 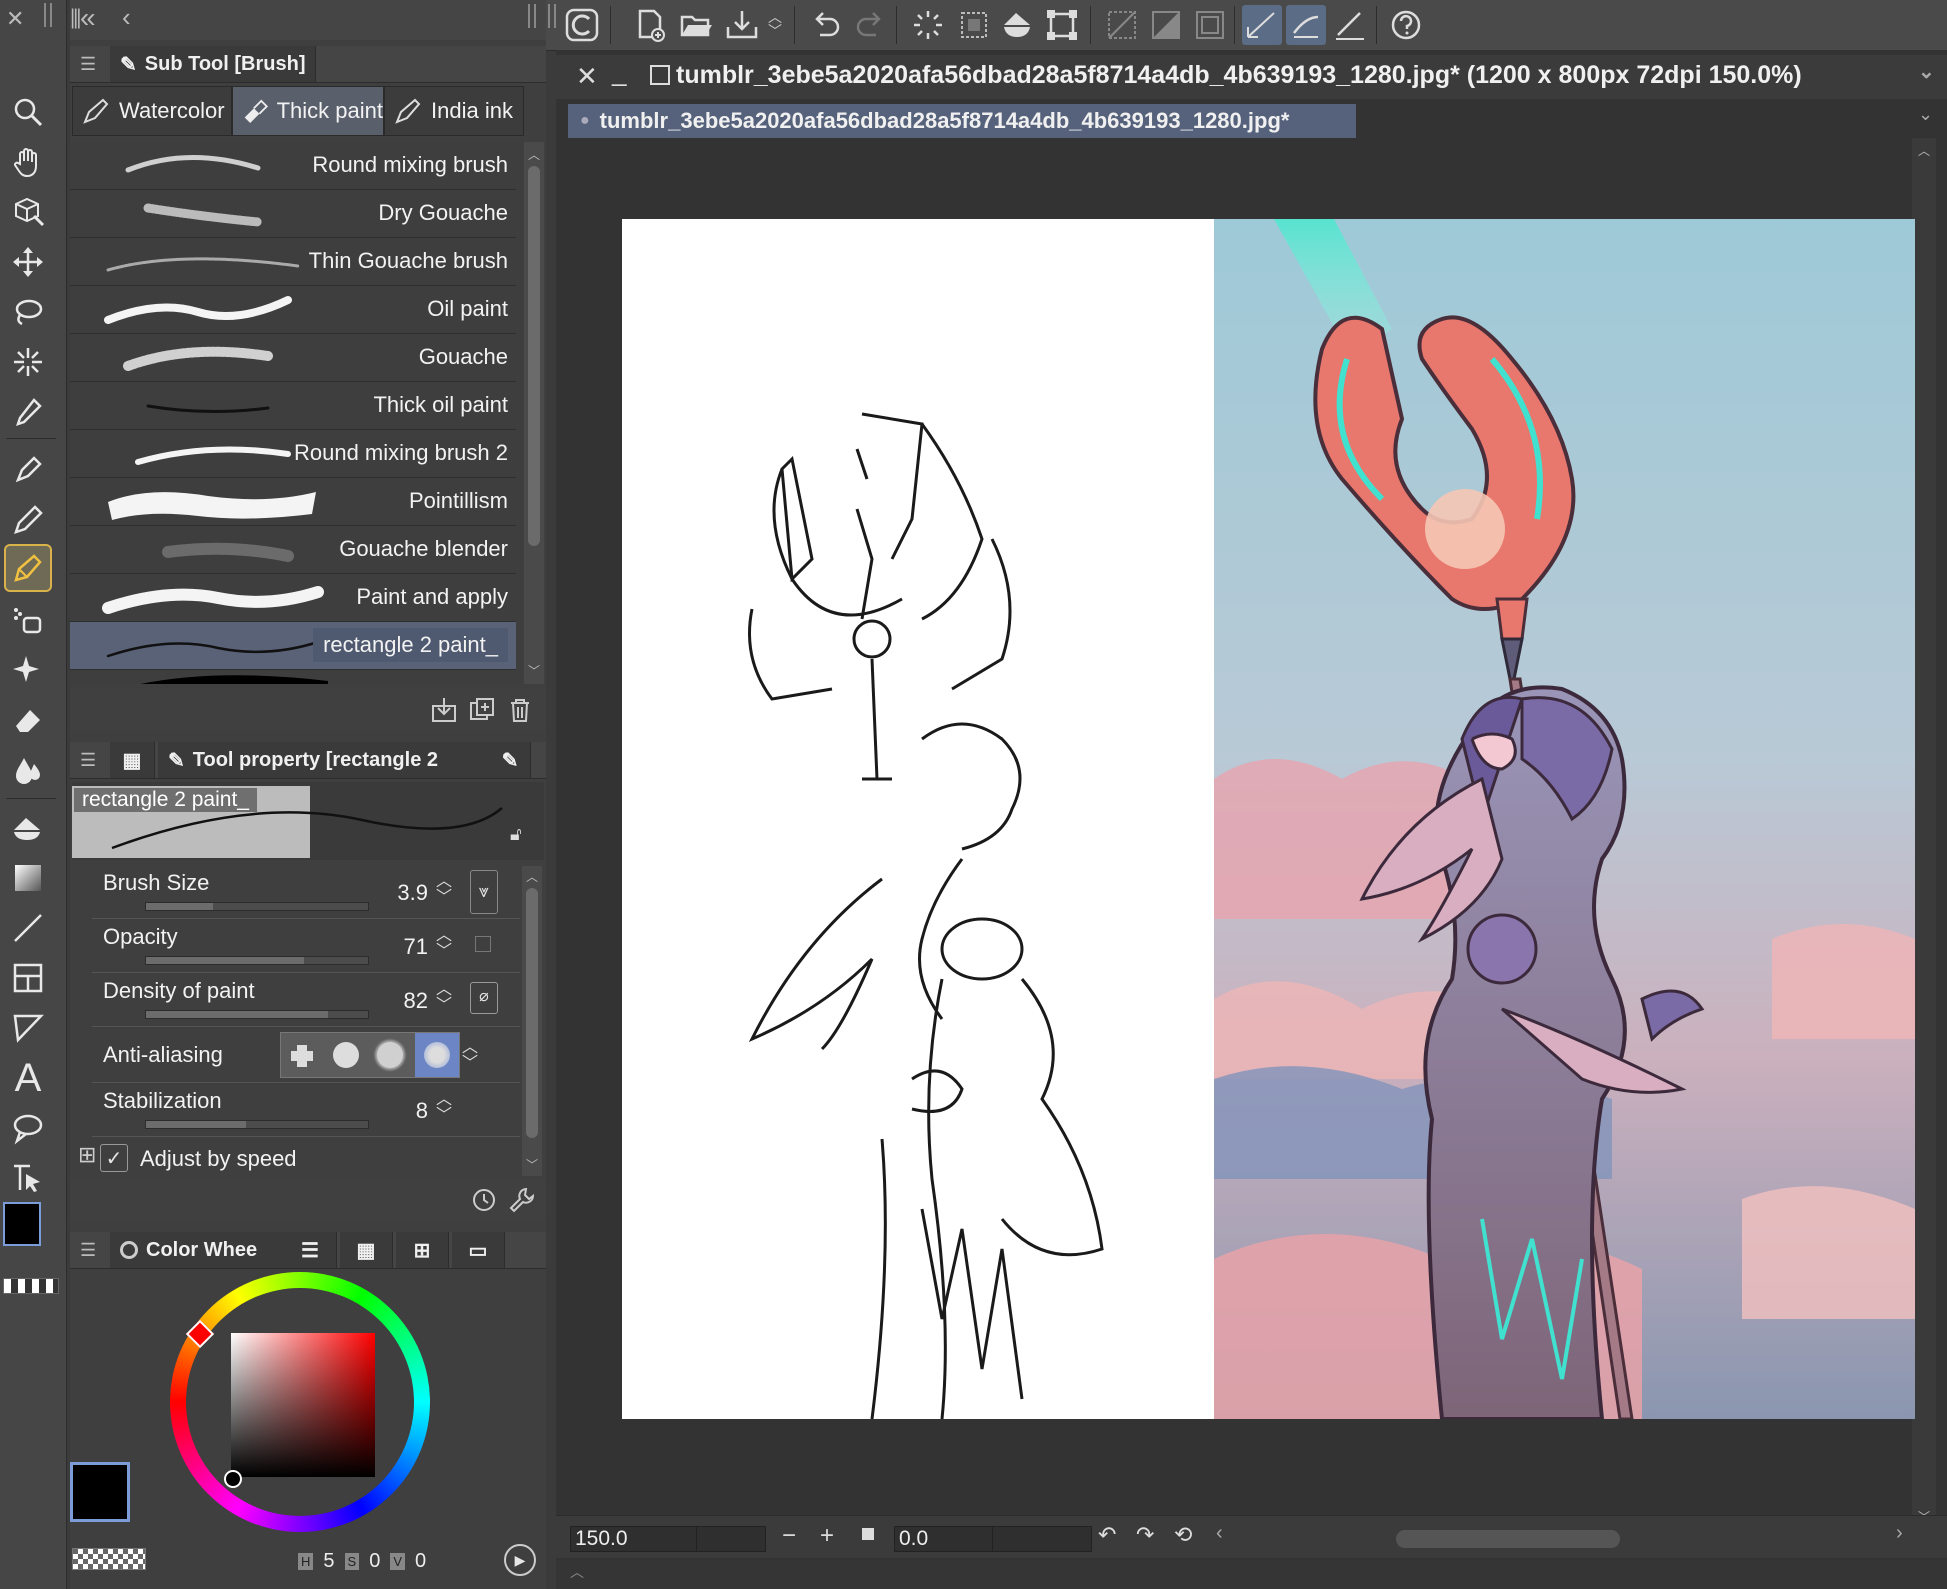 What do you see at coordinates (28, 670) in the screenshot?
I see `decoration-icon` at bounding box center [28, 670].